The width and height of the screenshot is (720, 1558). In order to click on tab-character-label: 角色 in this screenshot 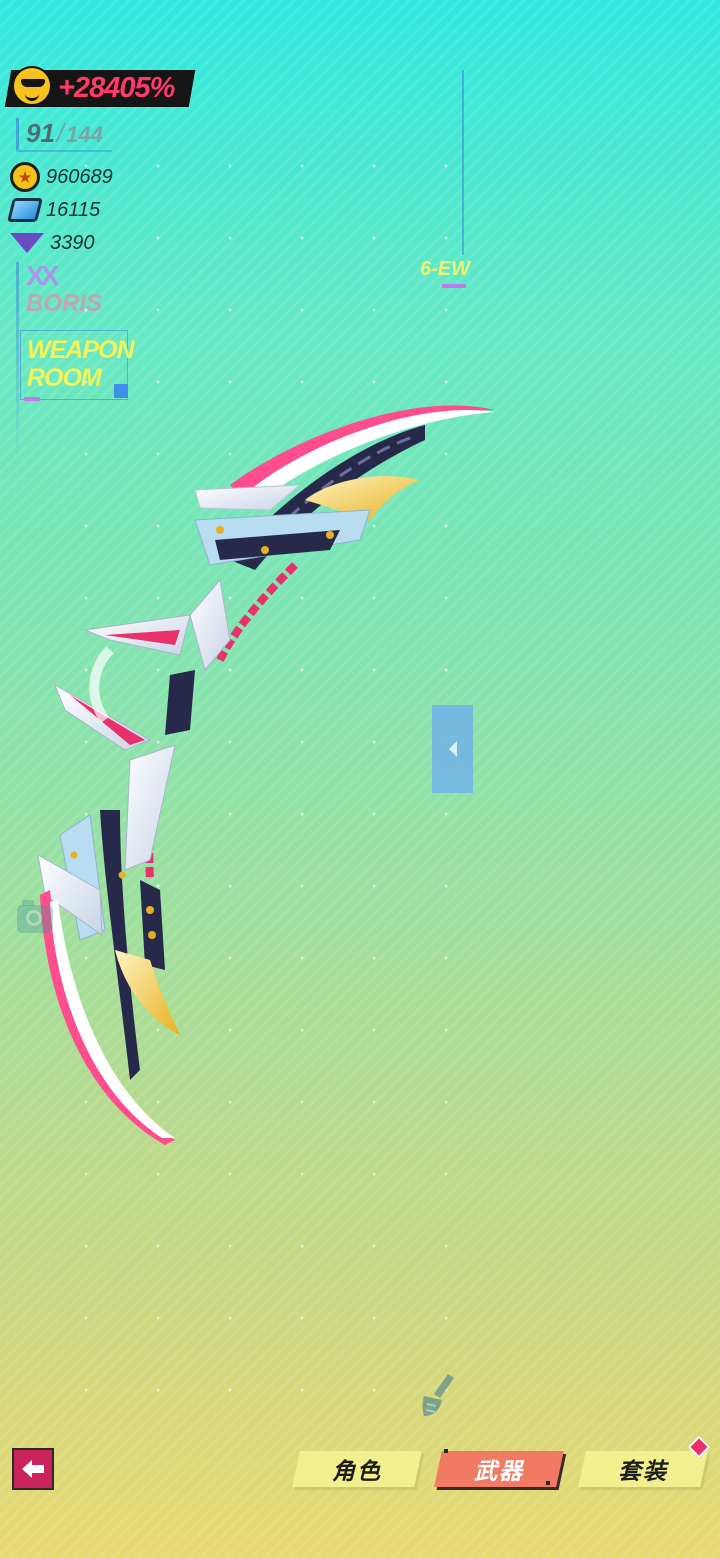, I will do `click(357, 1471)`.